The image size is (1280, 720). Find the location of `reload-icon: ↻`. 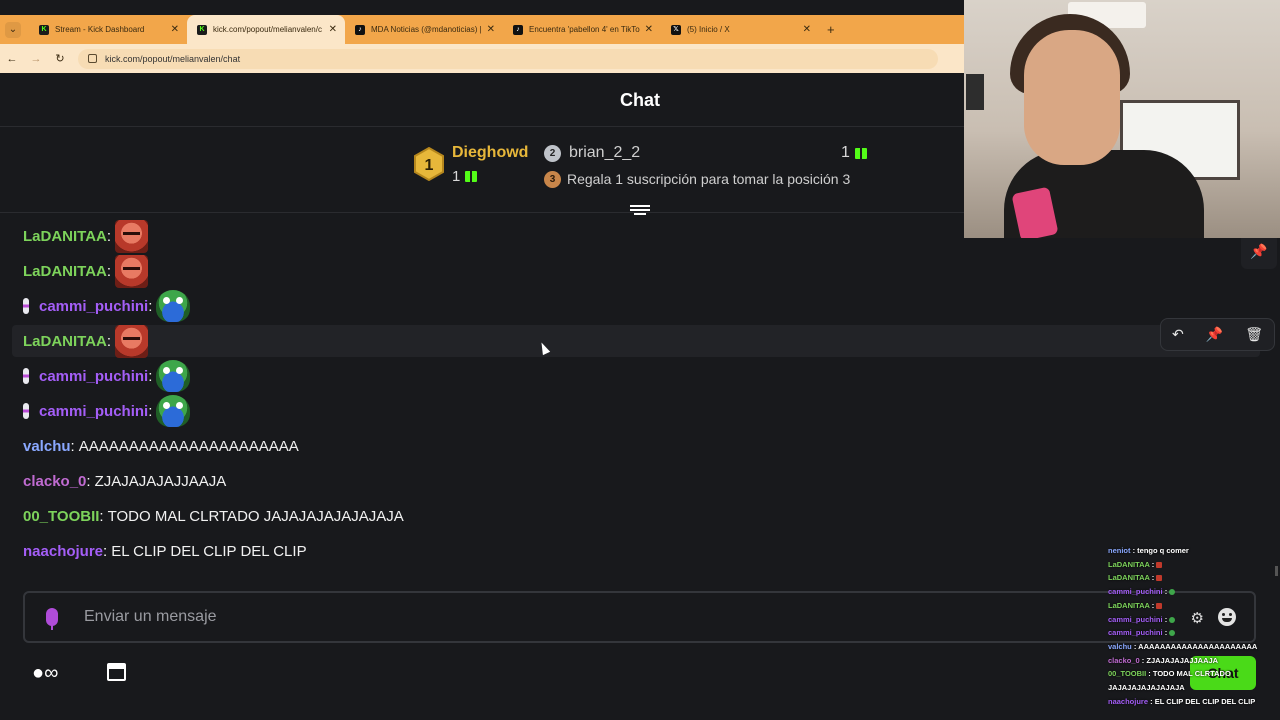

reload-icon: ↻ is located at coordinates (60, 58).